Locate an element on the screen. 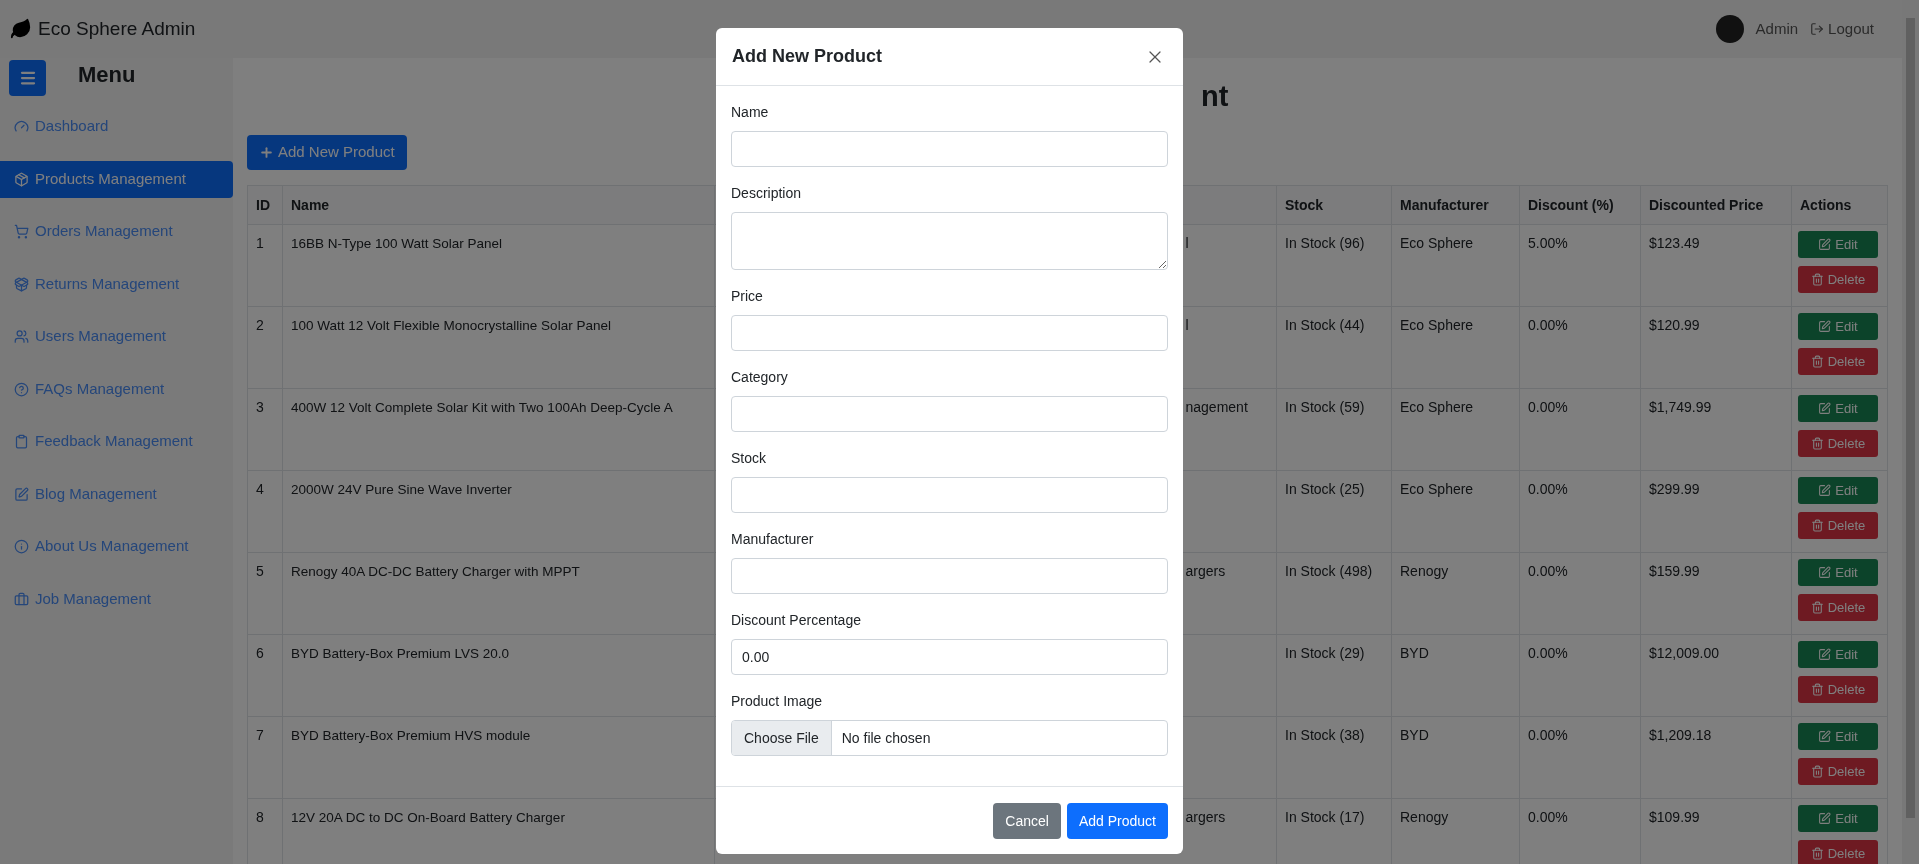 The height and width of the screenshot is (864, 1919). question-icon is located at coordinates (21, 389).